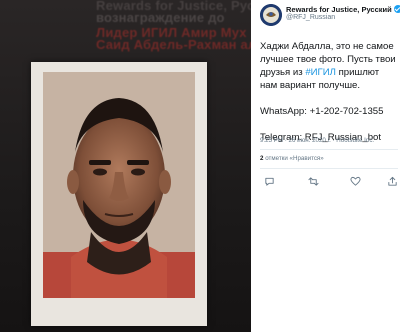 The height and width of the screenshot is (332, 400). I want to click on poster-text-line: Саид Абдель-Рахман ал, so click(173, 44).